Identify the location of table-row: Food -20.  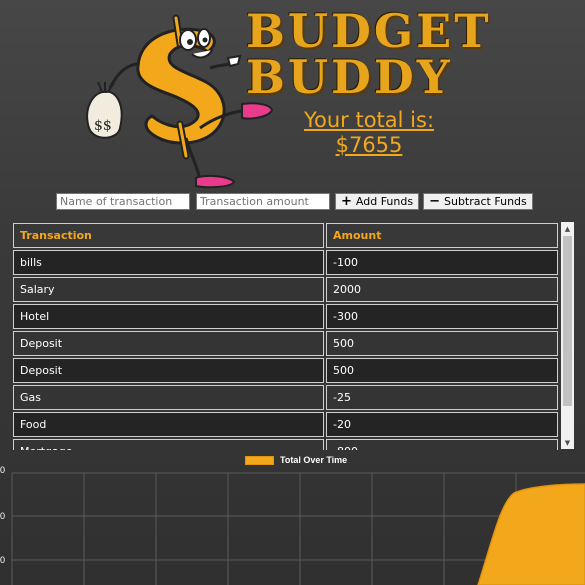
(285, 424).